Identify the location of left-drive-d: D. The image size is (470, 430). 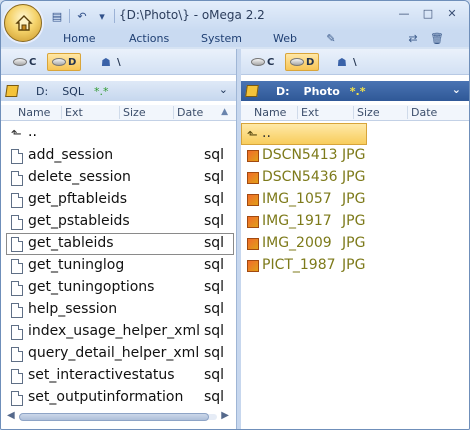
(64, 62).